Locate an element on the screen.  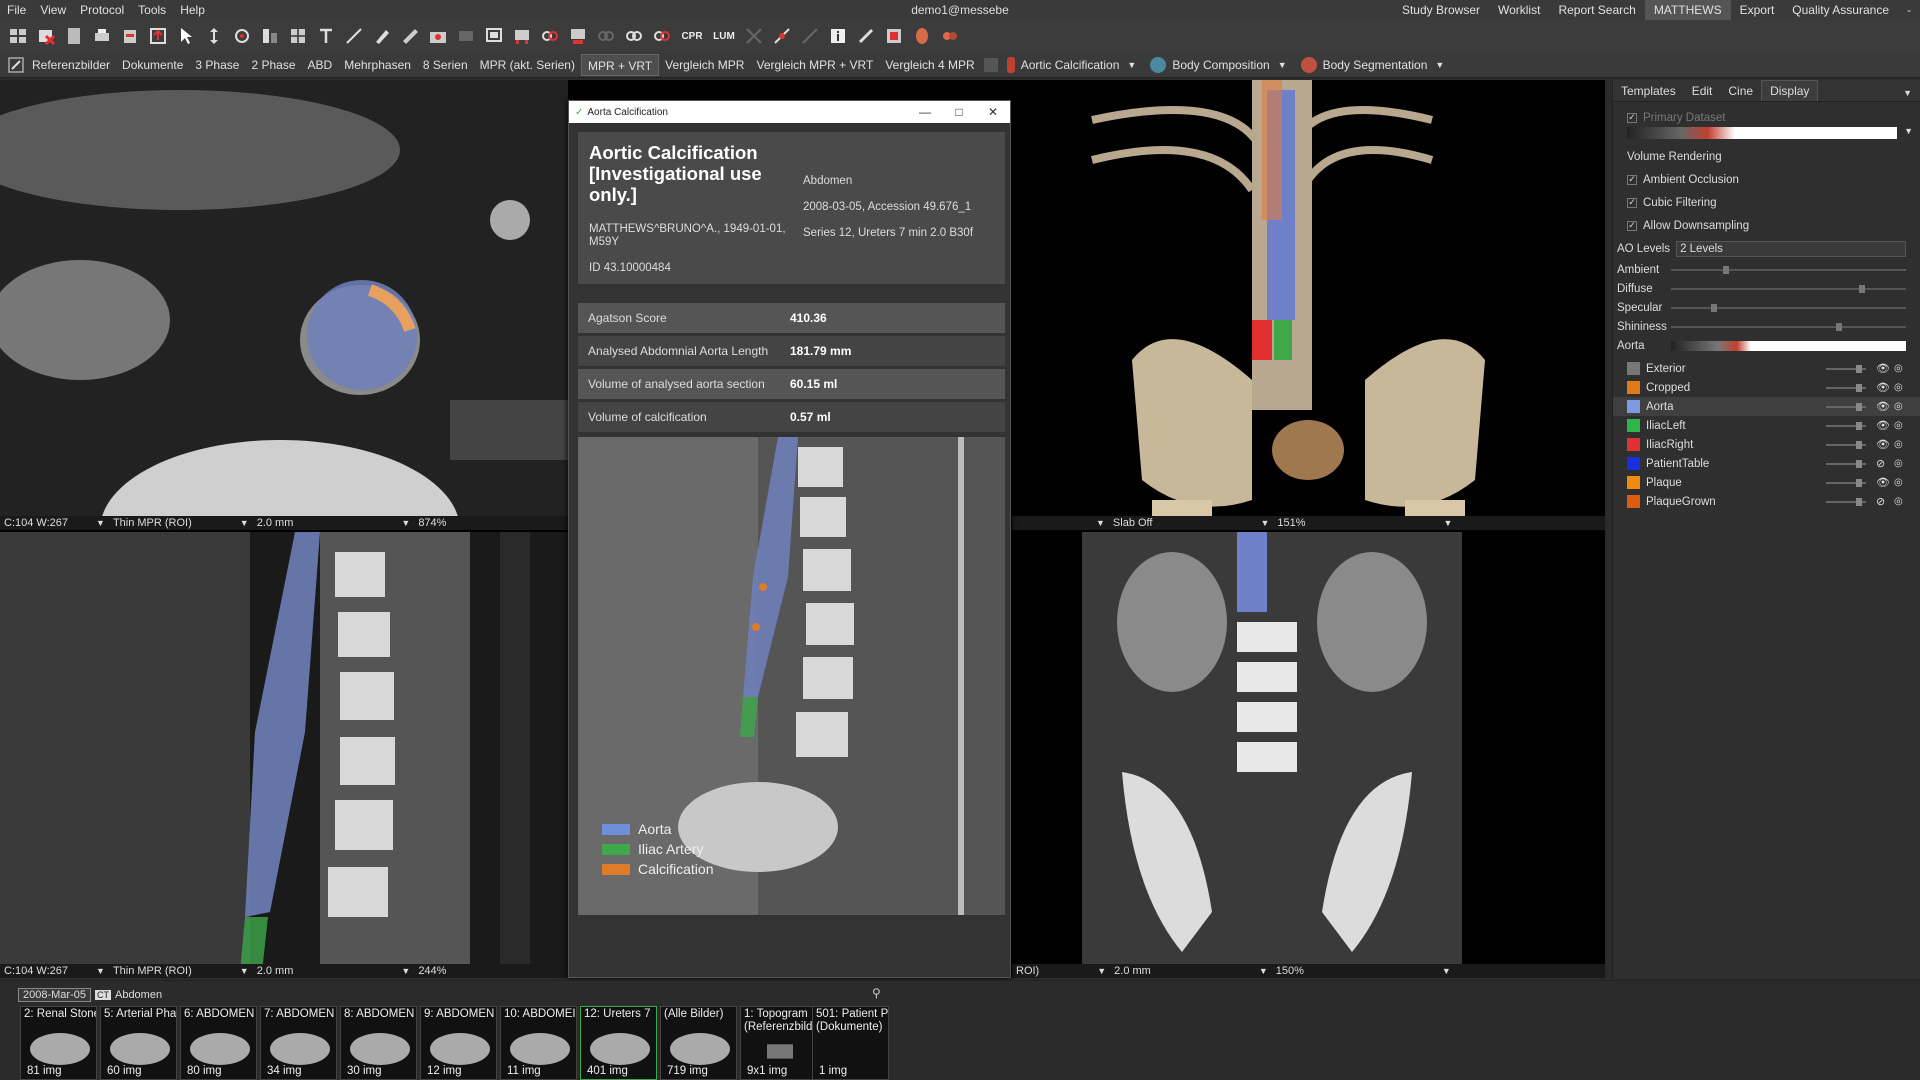
menu-view: View is located at coordinates (53, 10).